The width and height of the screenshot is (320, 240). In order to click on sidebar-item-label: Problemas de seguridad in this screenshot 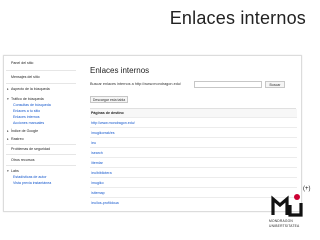, I will do `click(30, 149)`.